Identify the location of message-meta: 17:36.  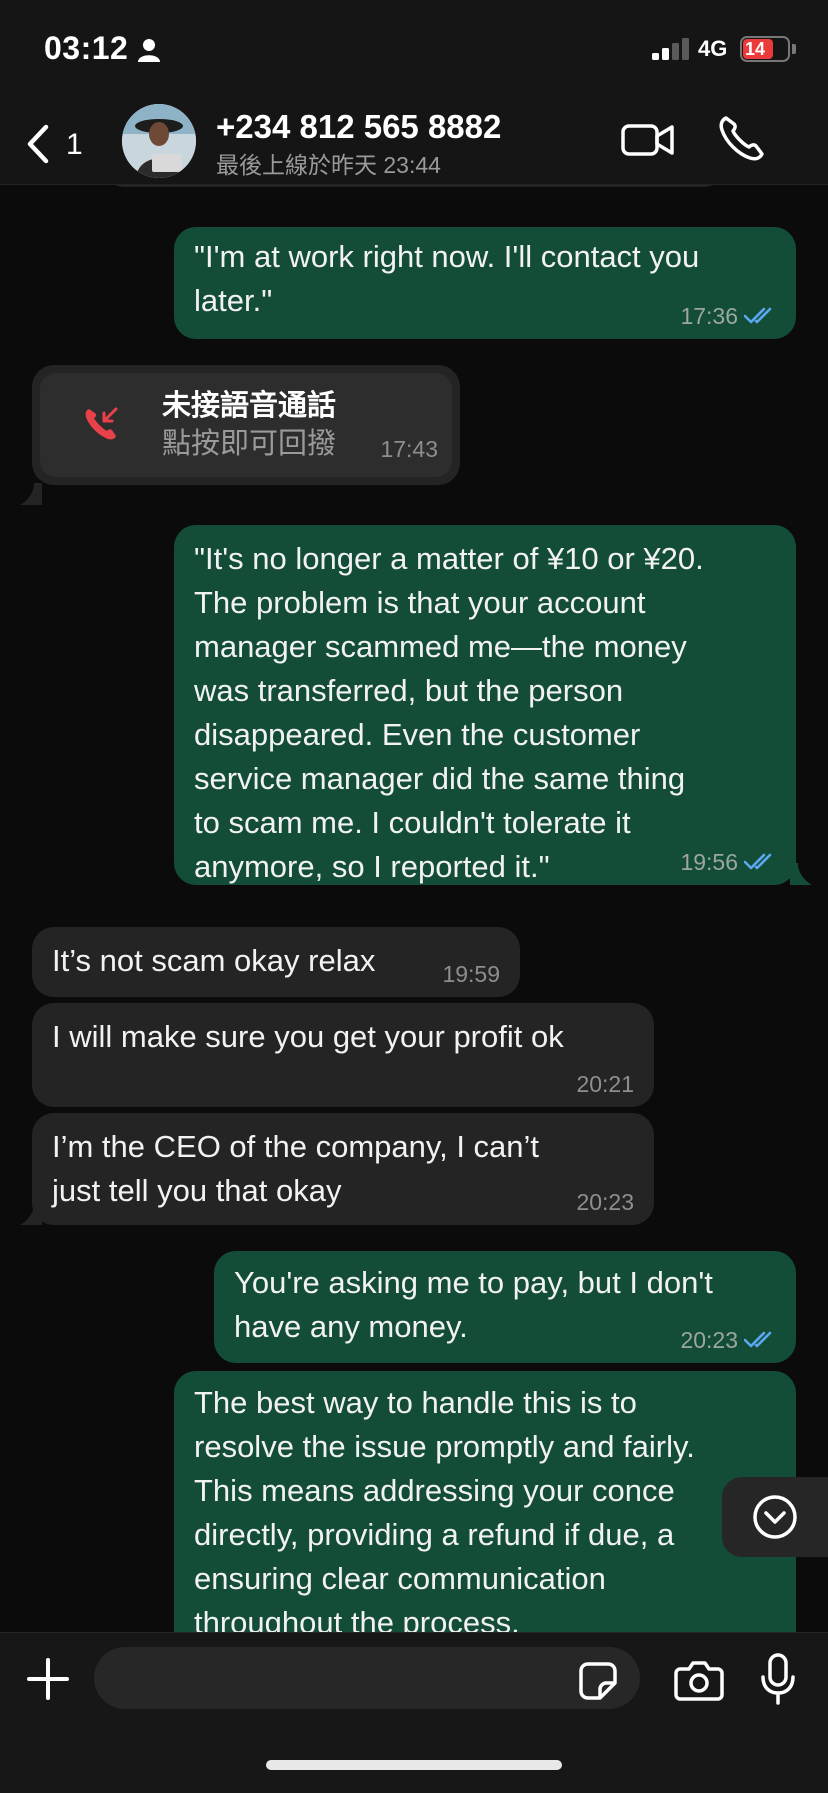
(728, 316).